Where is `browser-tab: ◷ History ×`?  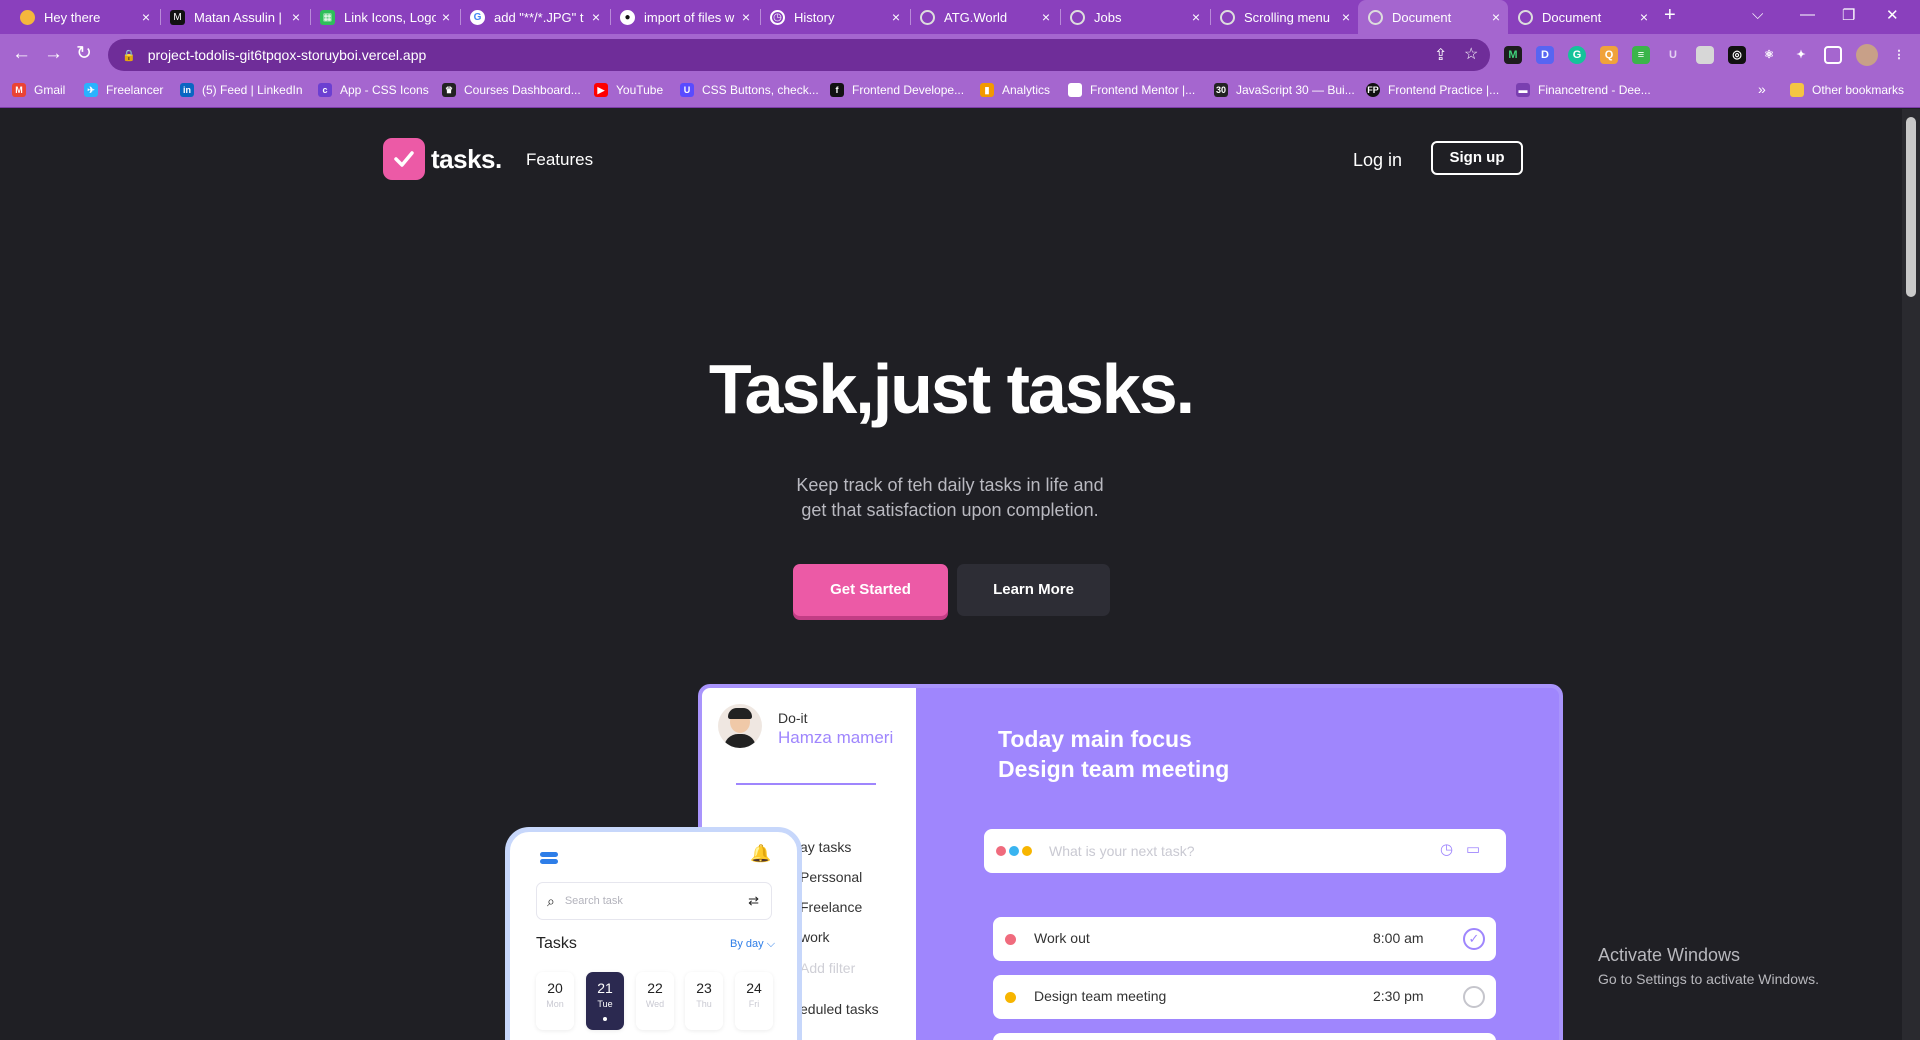 browser-tab: ◷ History × is located at coordinates (834, 17).